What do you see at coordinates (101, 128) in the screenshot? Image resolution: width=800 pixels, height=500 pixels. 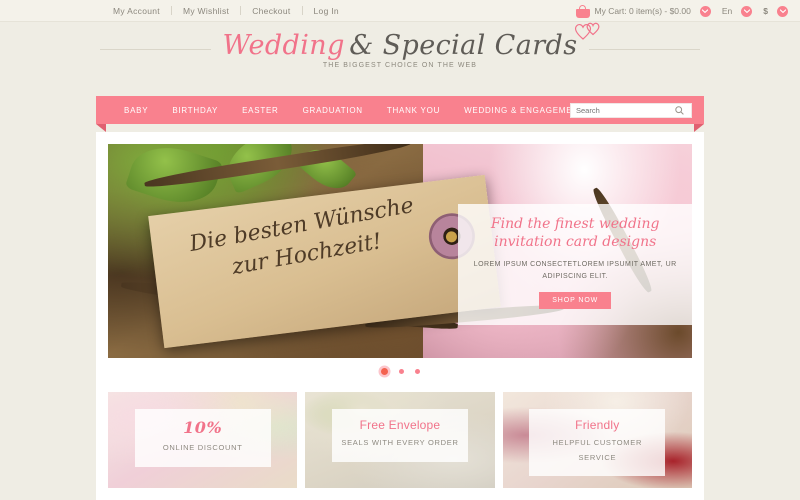 I see `ribbon-fold-left` at bounding box center [101, 128].